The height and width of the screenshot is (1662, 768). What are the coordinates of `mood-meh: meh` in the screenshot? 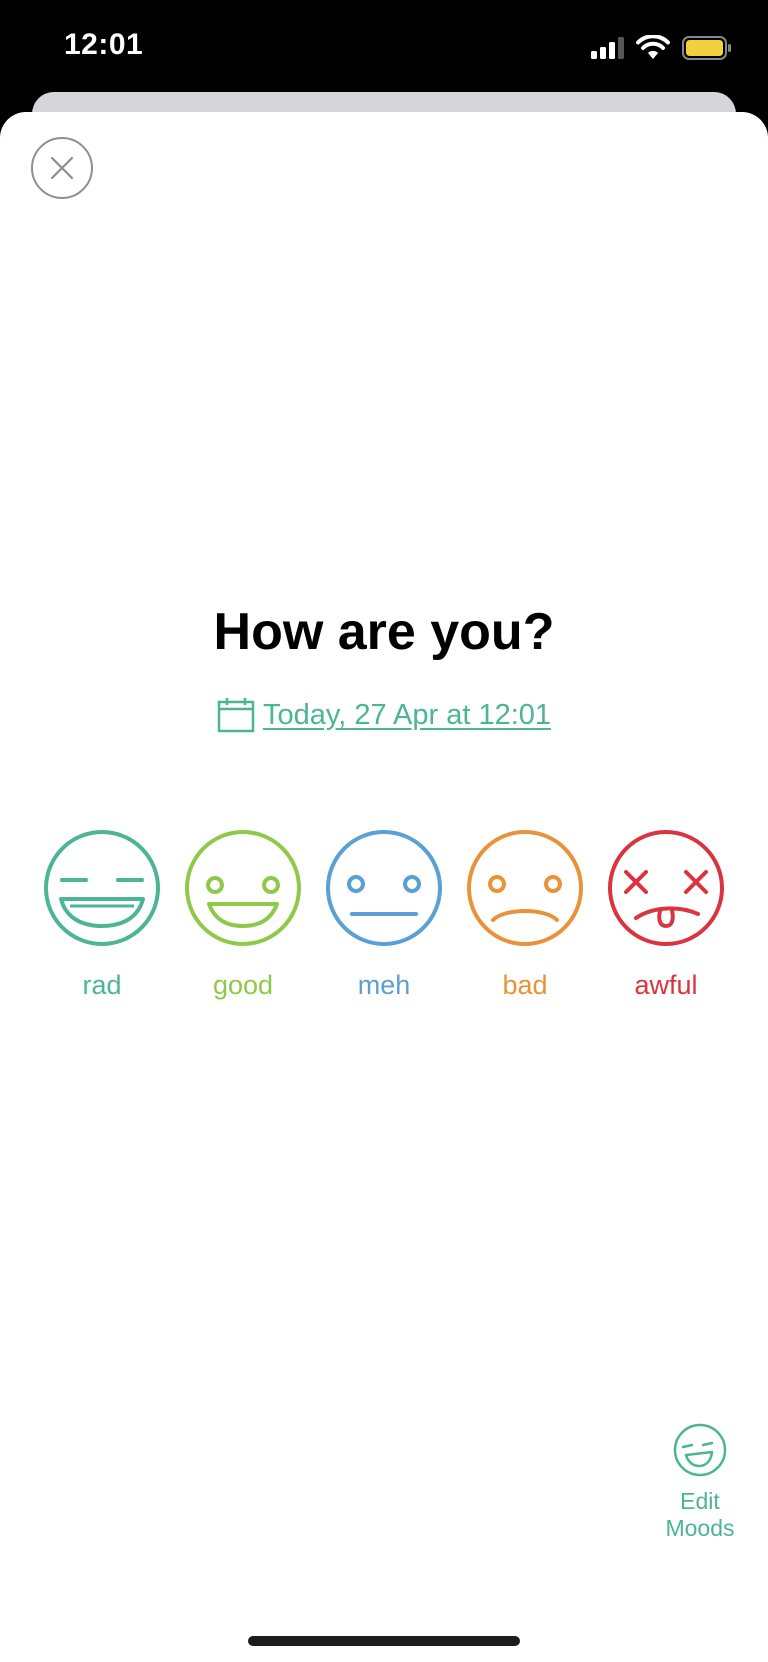 It's located at (384, 914).